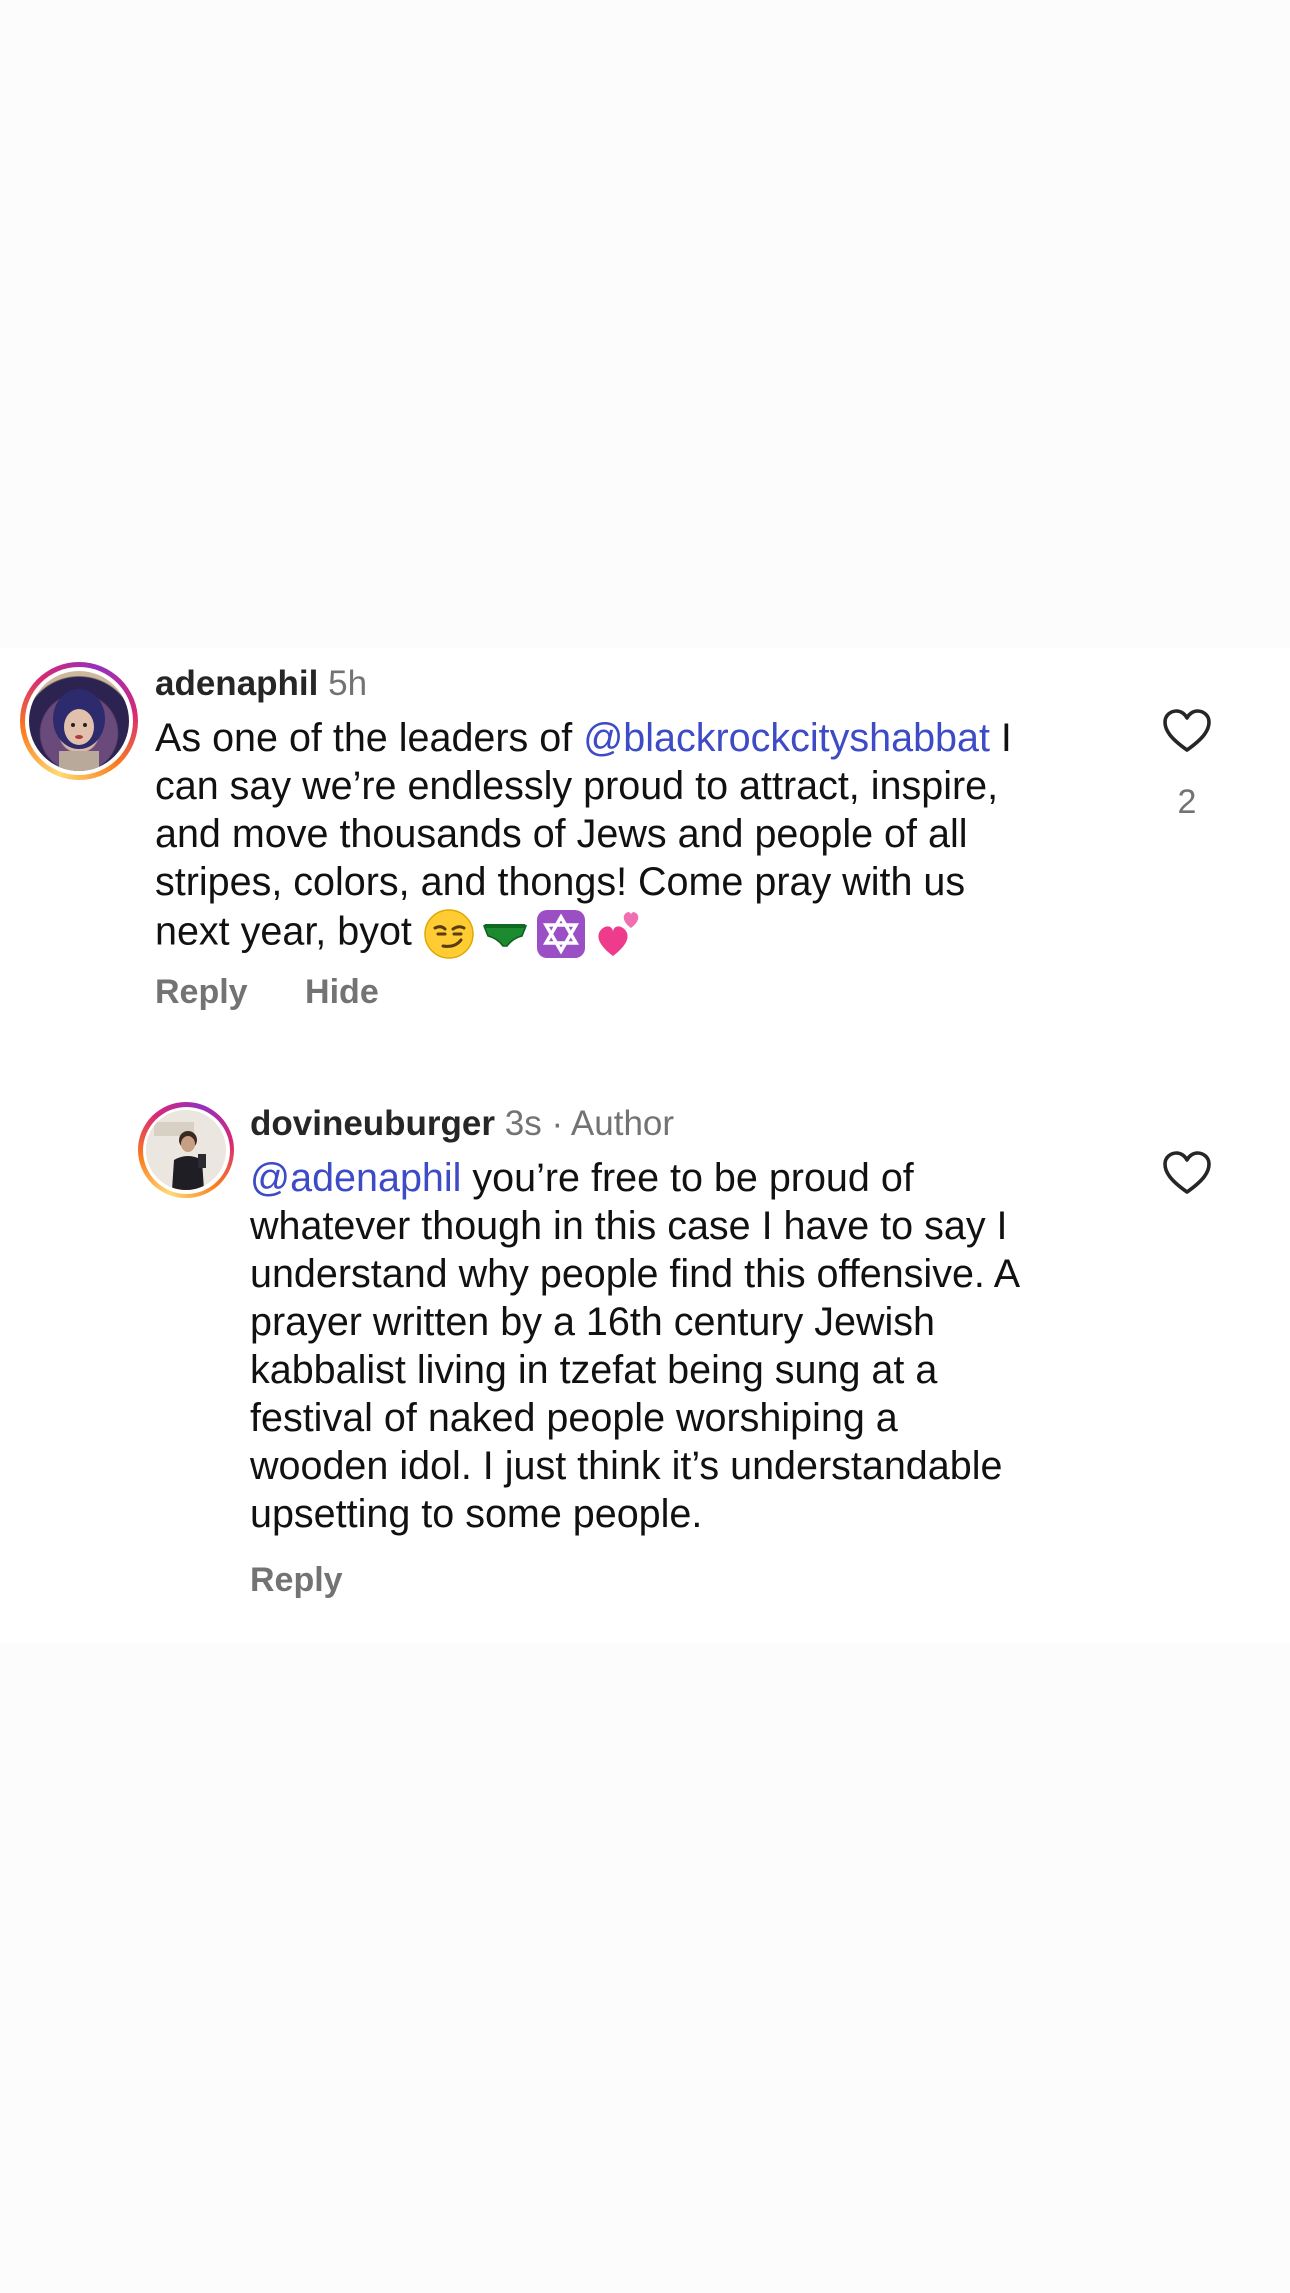 The image size is (1290, 2293). What do you see at coordinates (582, 1178) in the screenshot?
I see `comment-line: @adenaphil you’re free to be proud of` at bounding box center [582, 1178].